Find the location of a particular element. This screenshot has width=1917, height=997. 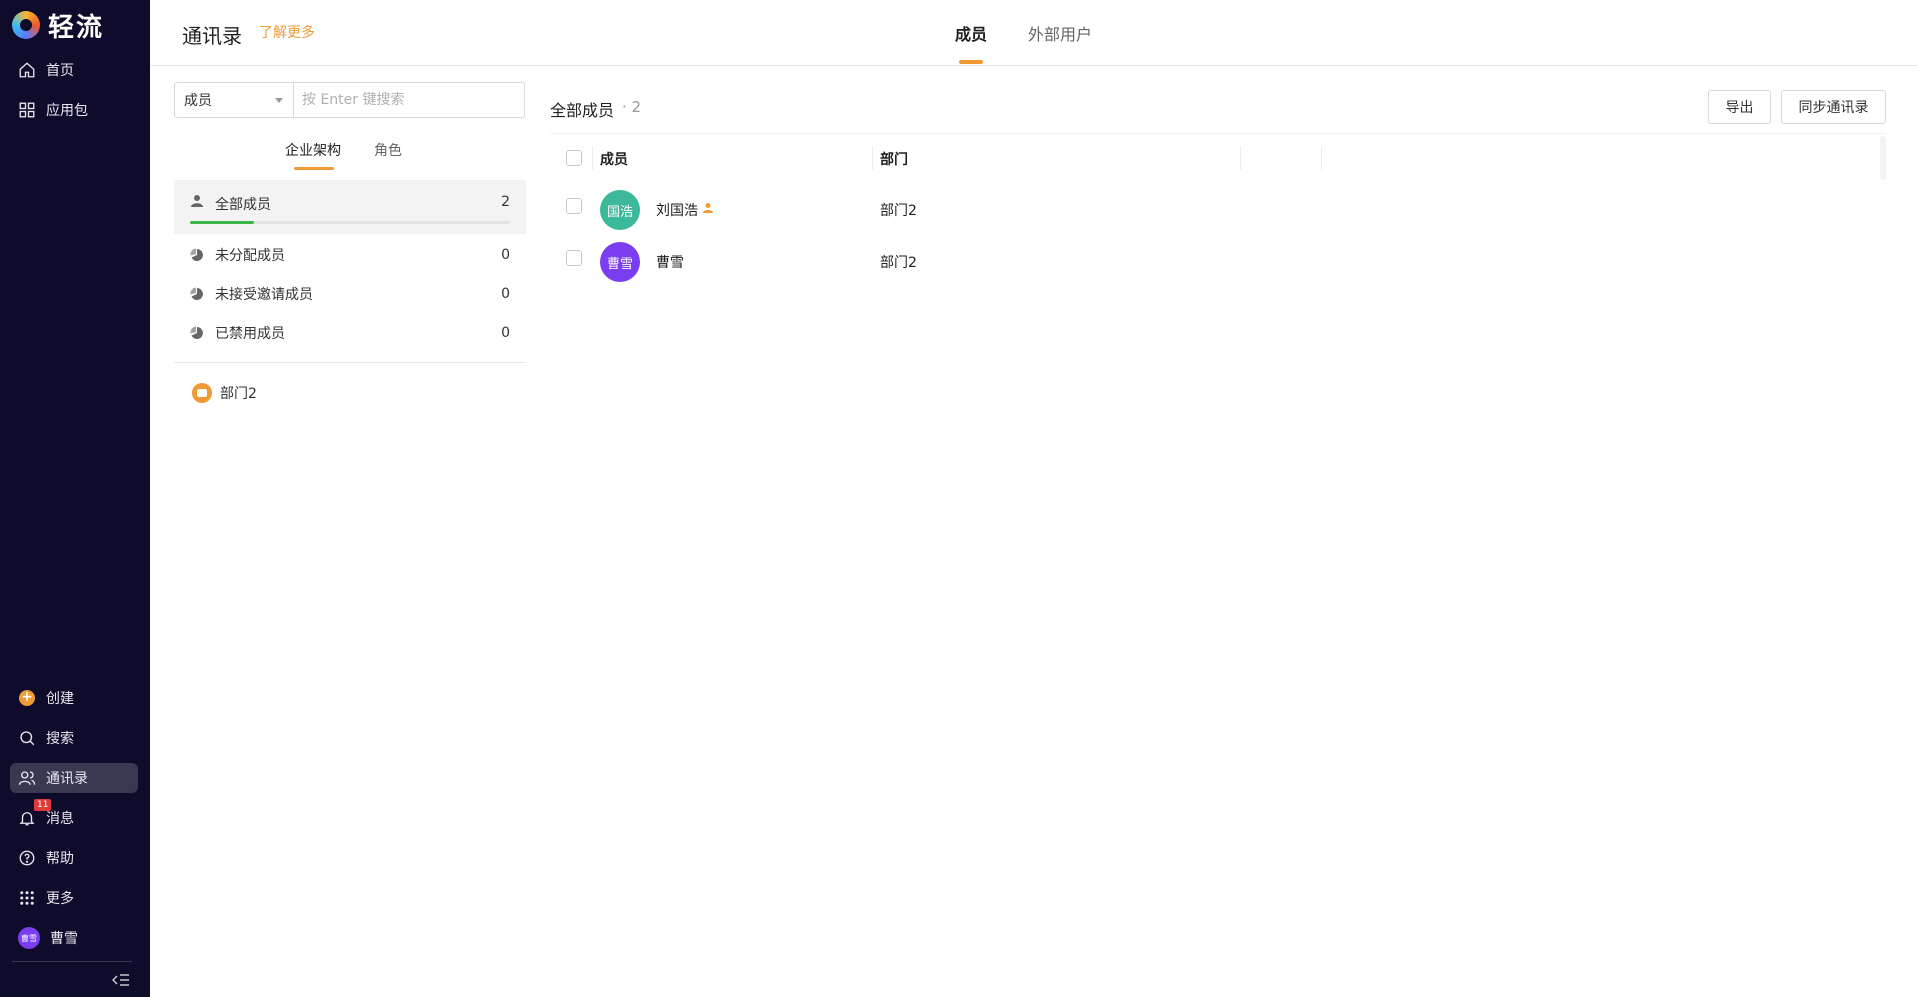

sidebar-item-more: 更多 is located at coordinates (74, 898).